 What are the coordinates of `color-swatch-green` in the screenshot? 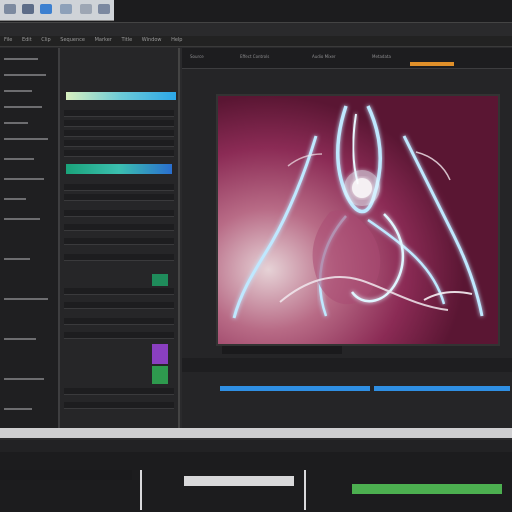 It's located at (160, 280).